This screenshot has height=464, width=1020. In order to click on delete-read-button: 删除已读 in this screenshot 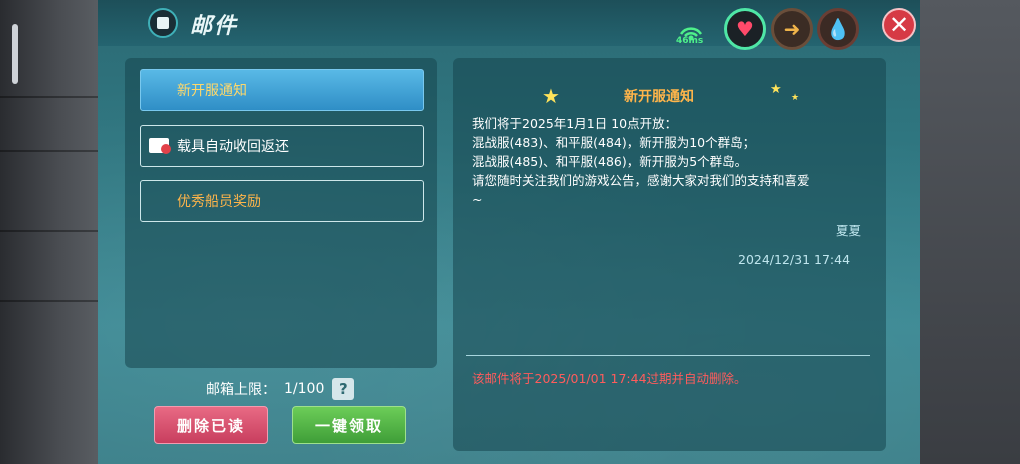, I will do `click(211, 425)`.